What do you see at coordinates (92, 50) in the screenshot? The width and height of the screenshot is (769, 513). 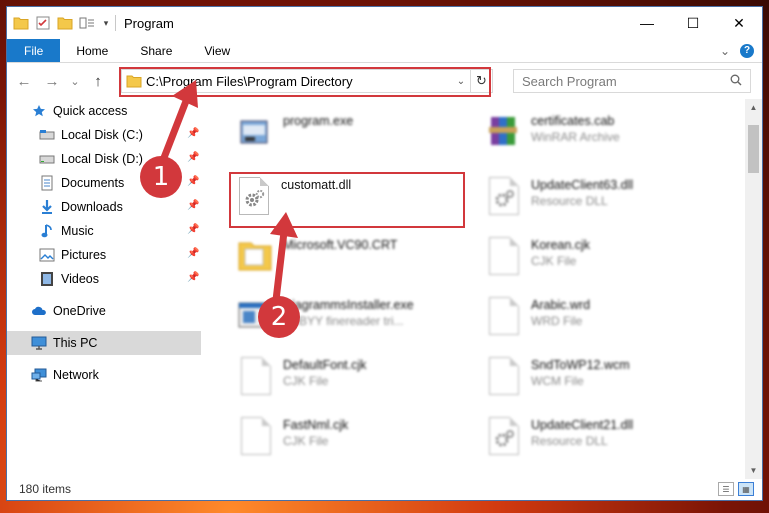 I see `tab-home: Home` at bounding box center [92, 50].